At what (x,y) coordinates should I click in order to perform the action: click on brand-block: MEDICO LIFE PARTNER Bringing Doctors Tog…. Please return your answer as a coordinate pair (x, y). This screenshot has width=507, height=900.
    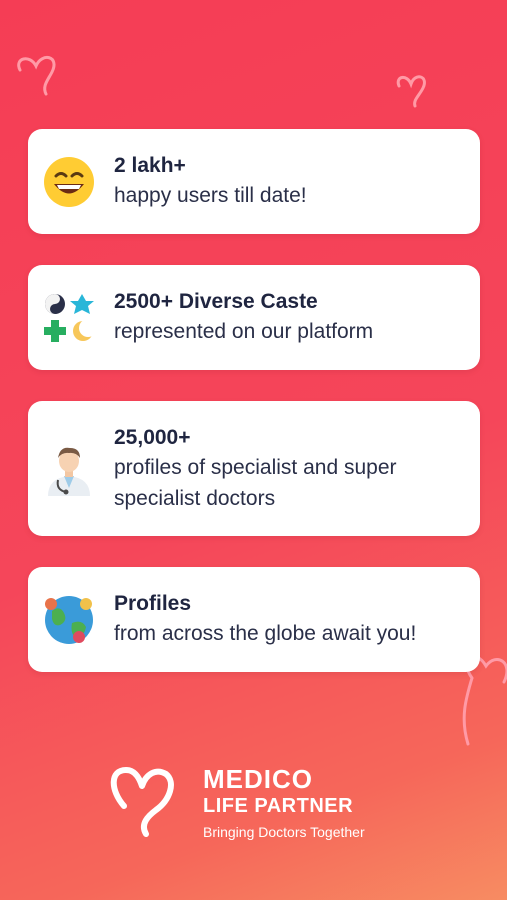
    Looking at the image, I should click on (280, 803).